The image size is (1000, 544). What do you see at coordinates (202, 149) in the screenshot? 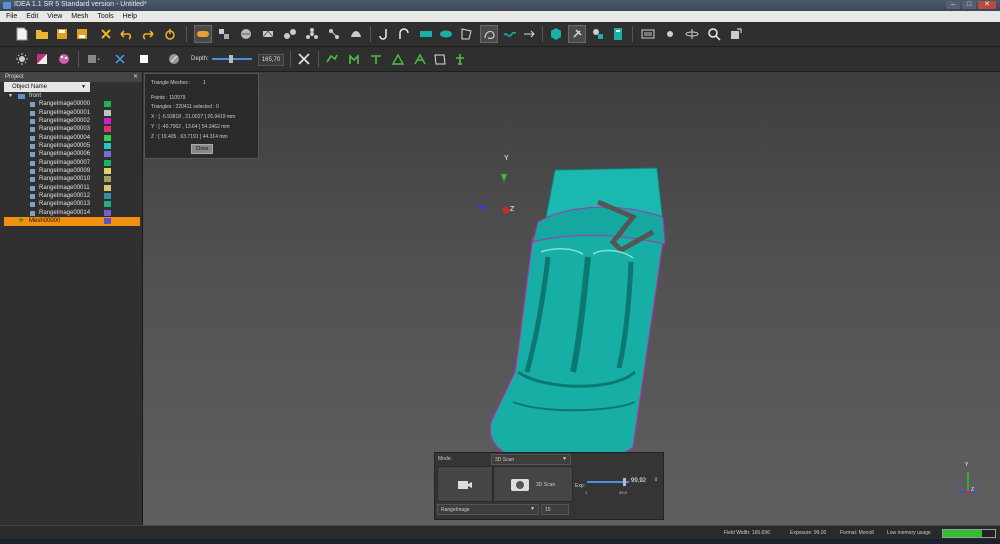
I see `info-close-button: Close` at bounding box center [202, 149].